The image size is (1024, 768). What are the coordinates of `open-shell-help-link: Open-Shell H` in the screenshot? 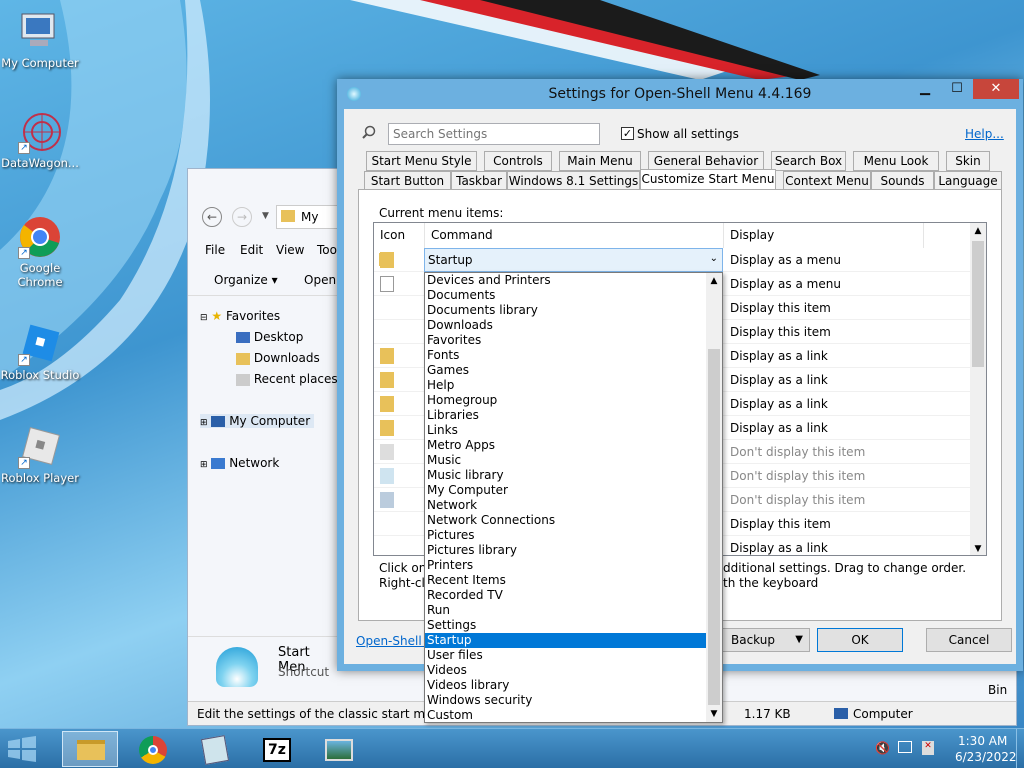 It's located at (395, 641).